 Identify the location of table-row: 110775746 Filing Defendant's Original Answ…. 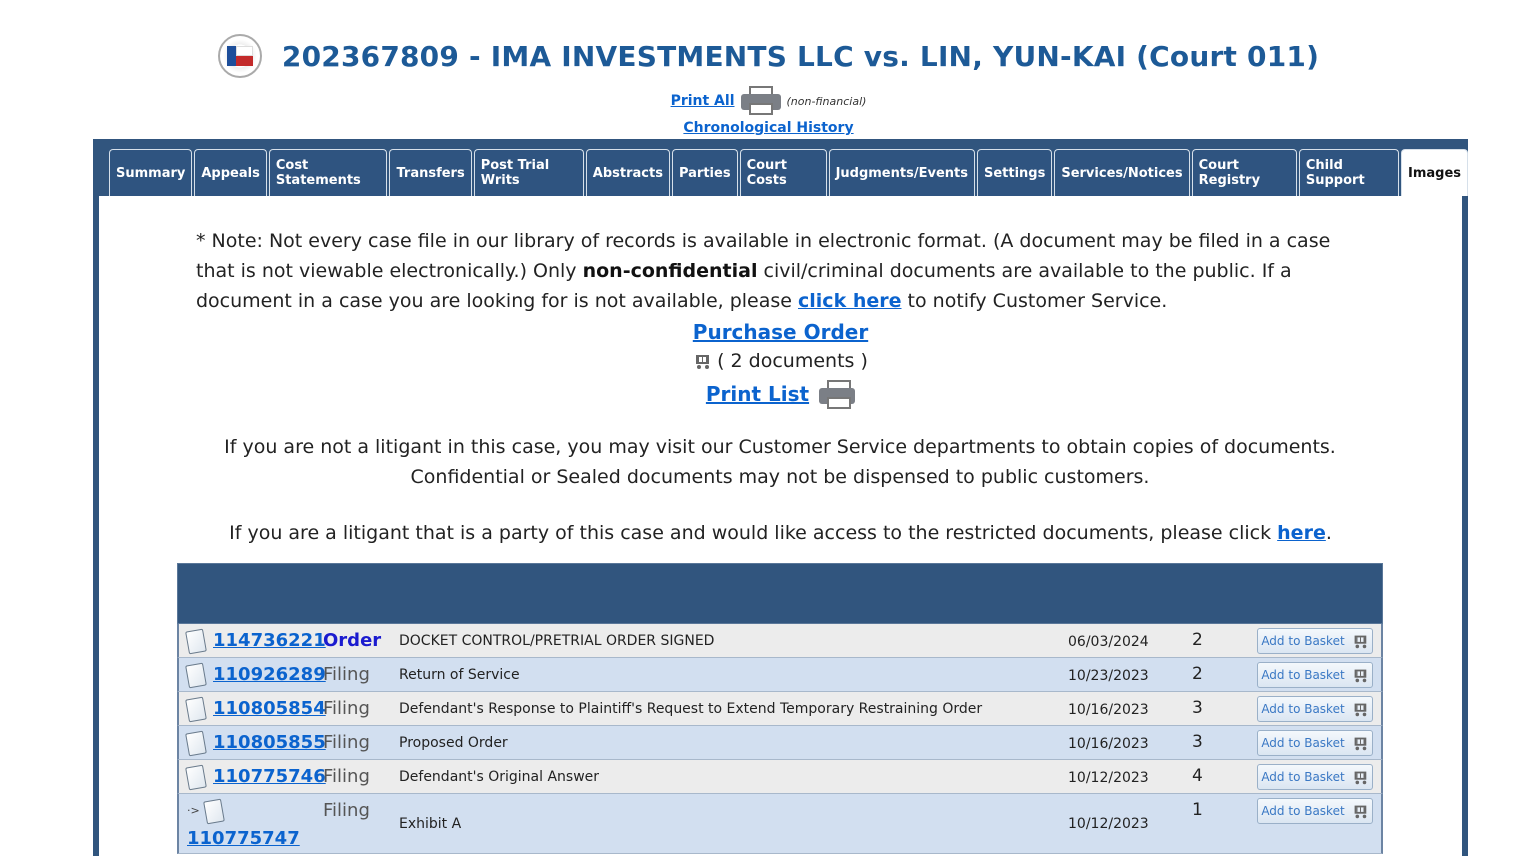
(780, 777).